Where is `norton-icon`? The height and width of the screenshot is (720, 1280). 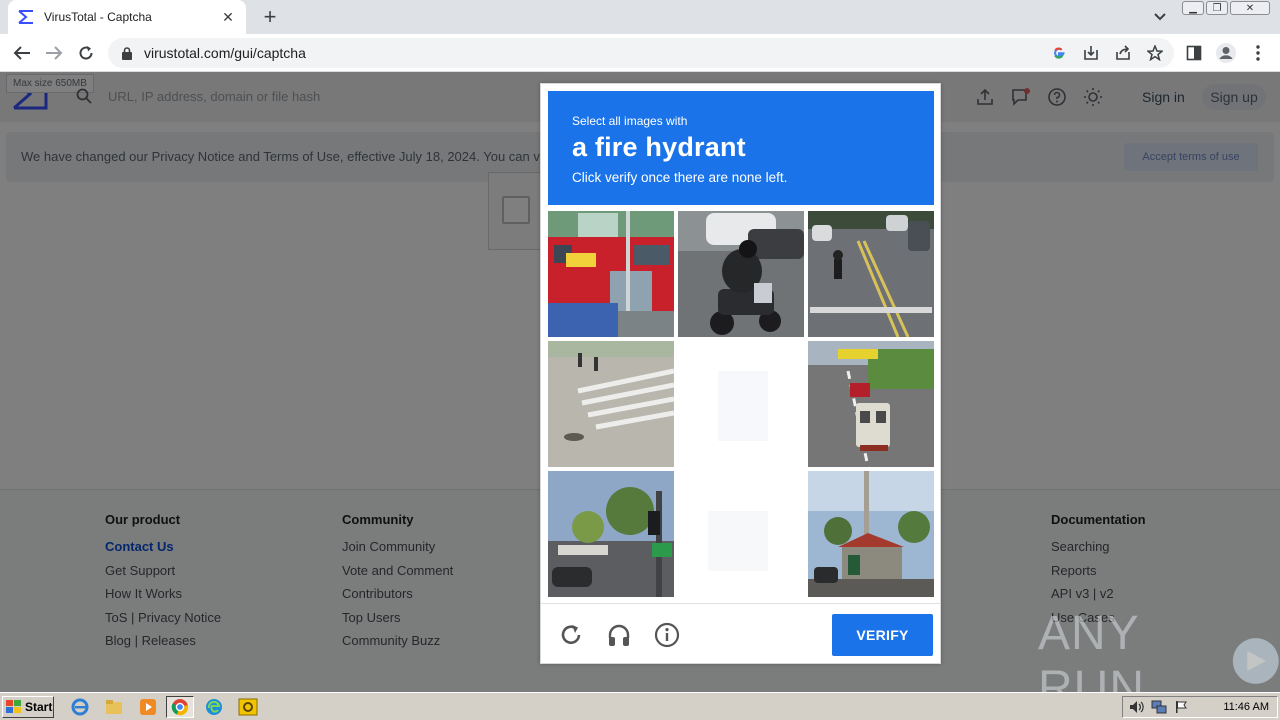 norton-icon is located at coordinates (248, 707).